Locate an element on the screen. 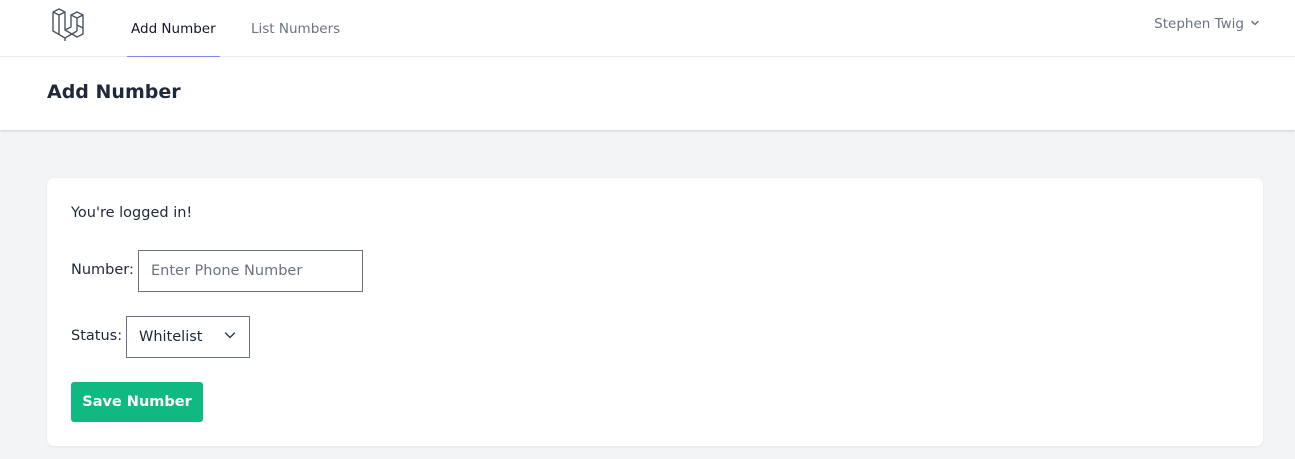  page-title: Add Number is located at coordinates (114, 92).